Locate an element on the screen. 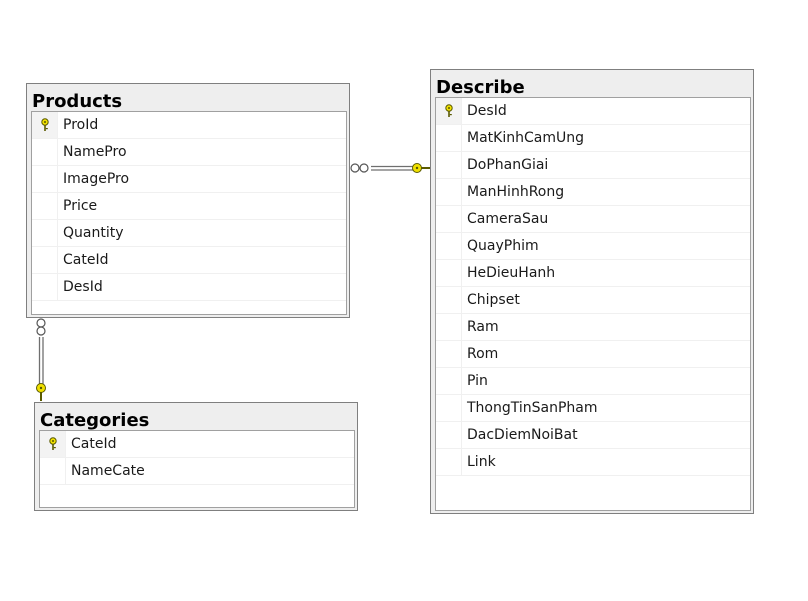 This screenshot has width=808, height=601. relationship-products-categories is located at coordinates (41, 359).